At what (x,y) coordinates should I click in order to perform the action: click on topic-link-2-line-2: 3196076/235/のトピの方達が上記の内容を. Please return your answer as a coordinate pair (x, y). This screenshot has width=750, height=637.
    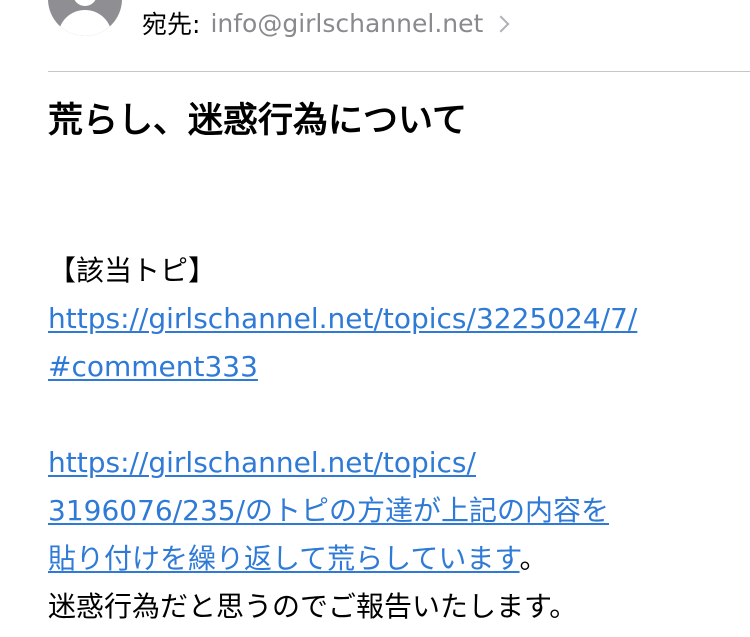
    Looking at the image, I should click on (328, 510).